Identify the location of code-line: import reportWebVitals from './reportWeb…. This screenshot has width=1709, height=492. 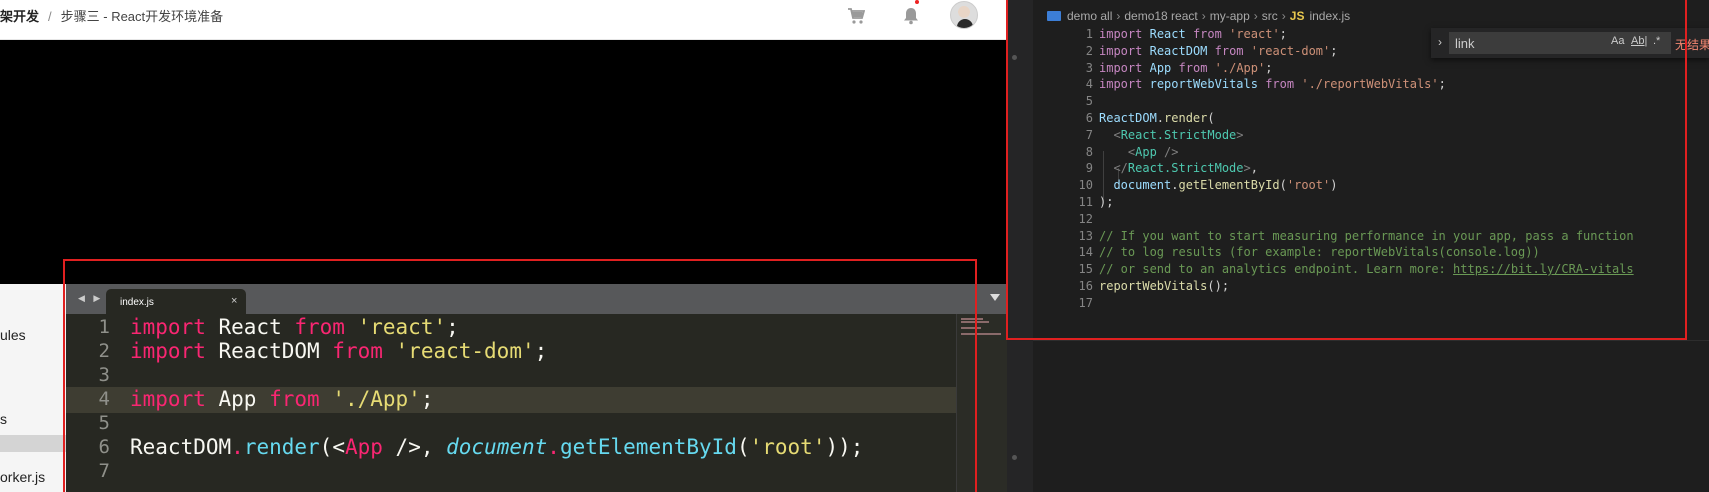
(1272, 84).